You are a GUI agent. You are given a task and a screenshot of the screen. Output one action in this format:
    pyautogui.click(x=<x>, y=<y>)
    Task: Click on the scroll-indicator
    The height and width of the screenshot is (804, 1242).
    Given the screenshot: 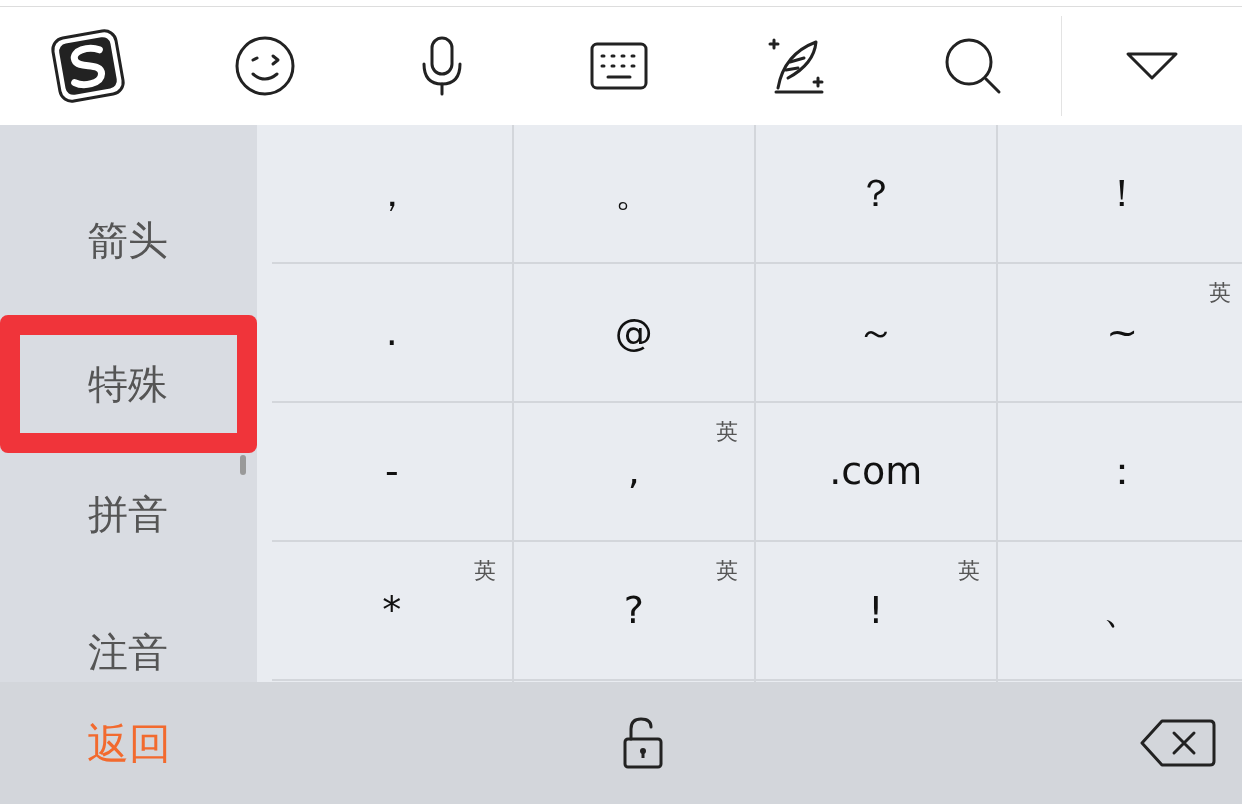 What is the action you would take?
    pyautogui.click(x=243, y=465)
    